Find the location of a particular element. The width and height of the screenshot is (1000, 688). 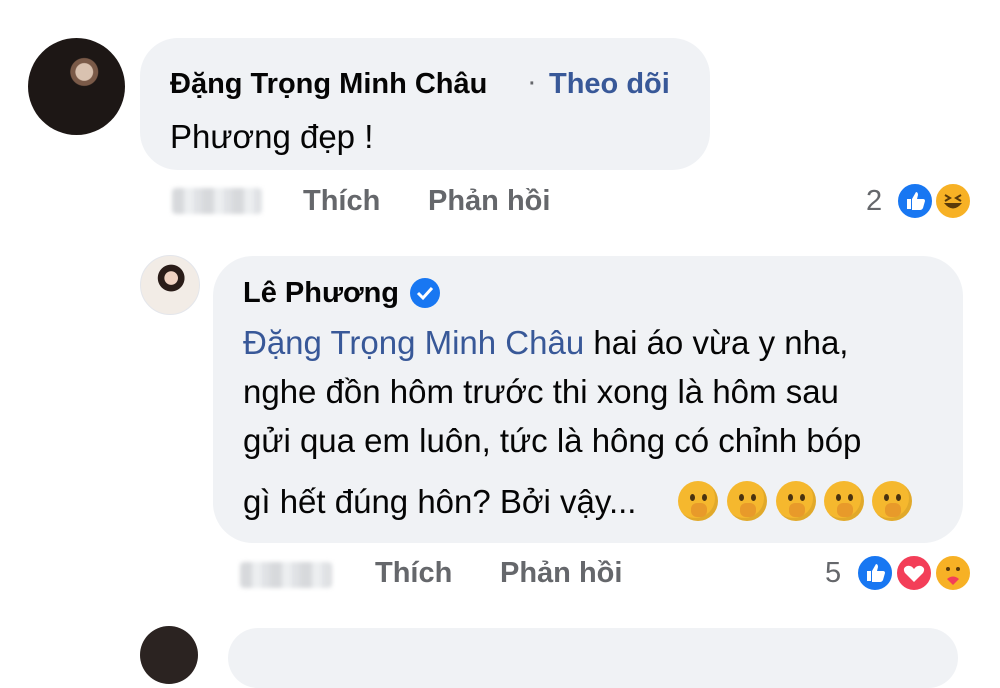

love-reaction-icon is located at coordinates (914, 573).